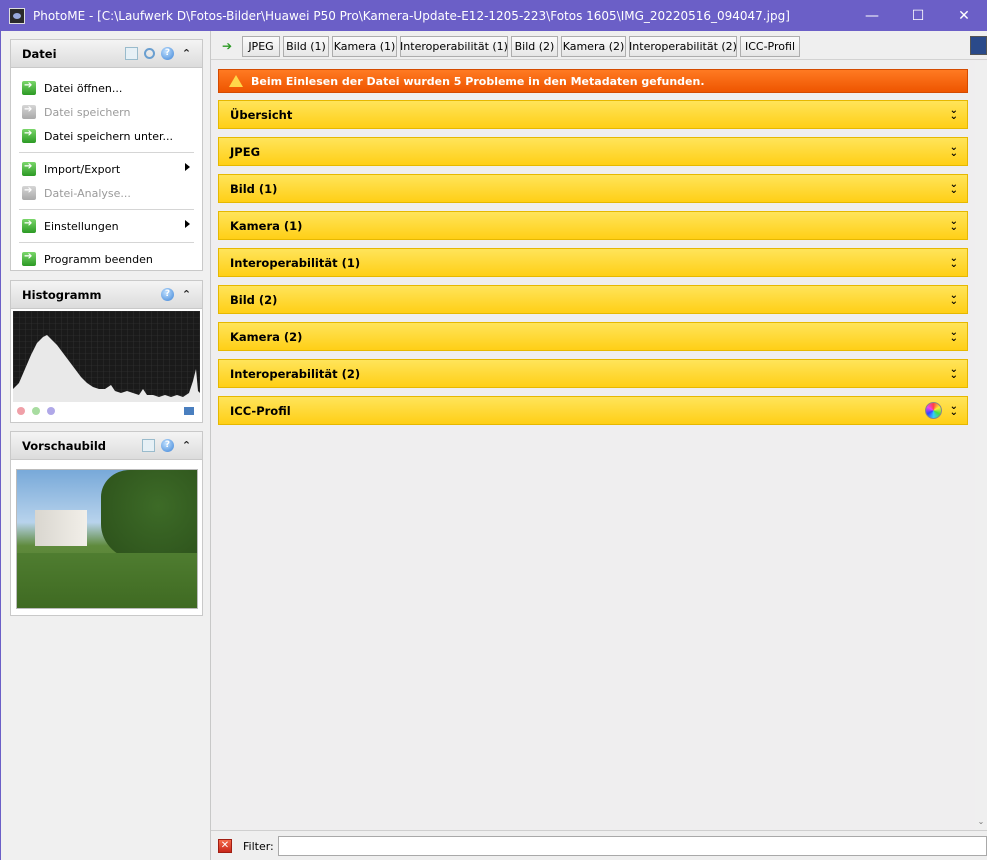 This screenshot has height=860, width=987. Describe the element at coordinates (306, 46) in the screenshot. I see `toolbar-tab: Bild (1)` at that location.